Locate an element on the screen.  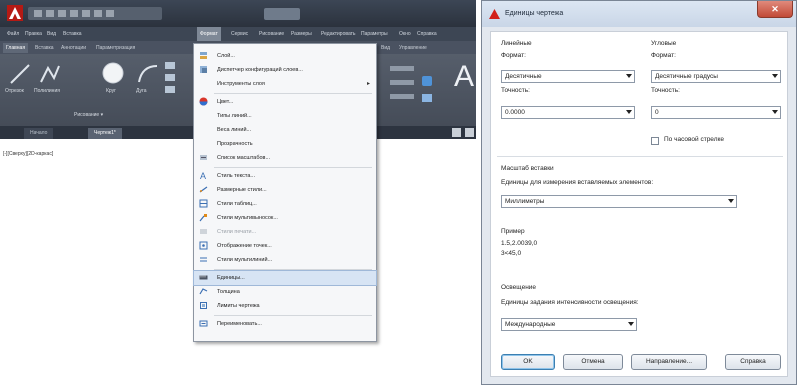
sample-output-line1: 1.5,2.0039,0 is located at coordinates (519, 243).